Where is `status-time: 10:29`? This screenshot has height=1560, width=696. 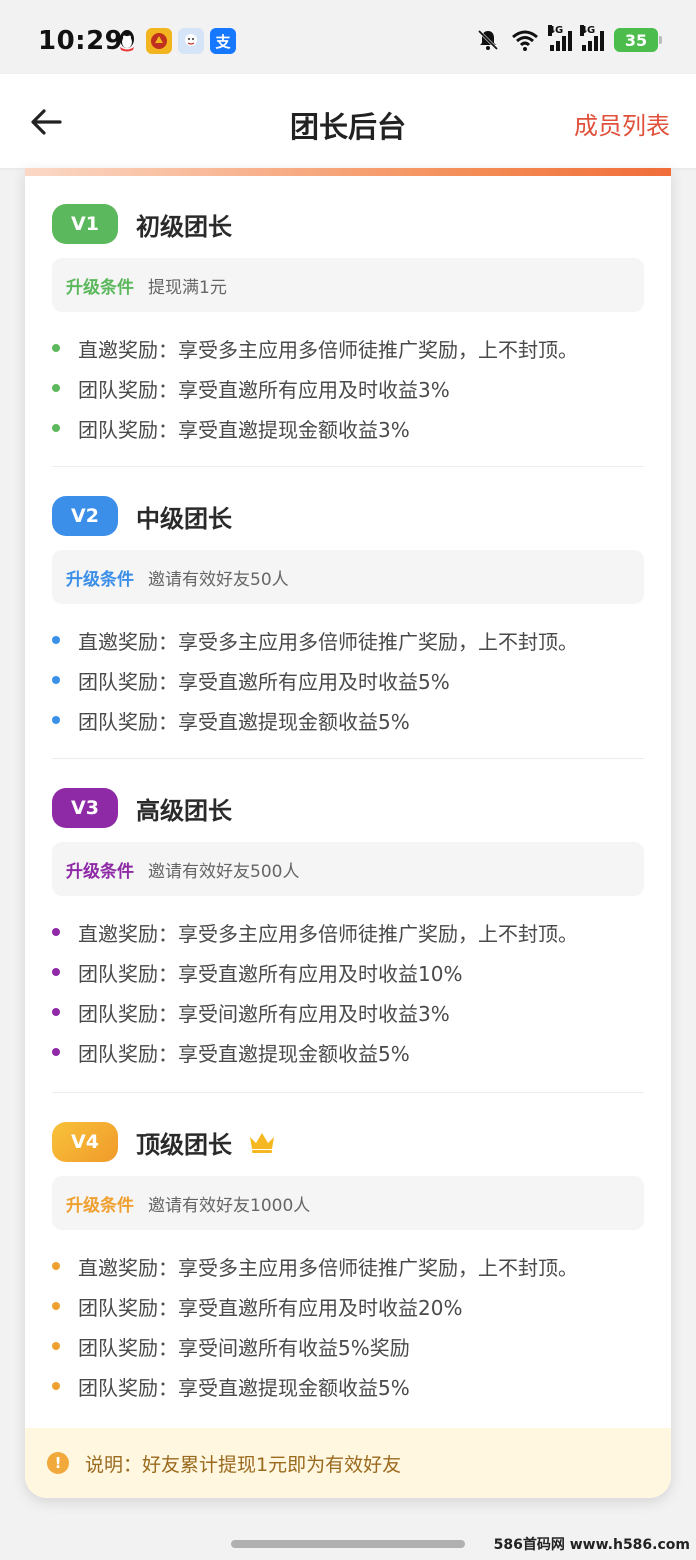
status-time: 10:29 is located at coordinates (81, 41).